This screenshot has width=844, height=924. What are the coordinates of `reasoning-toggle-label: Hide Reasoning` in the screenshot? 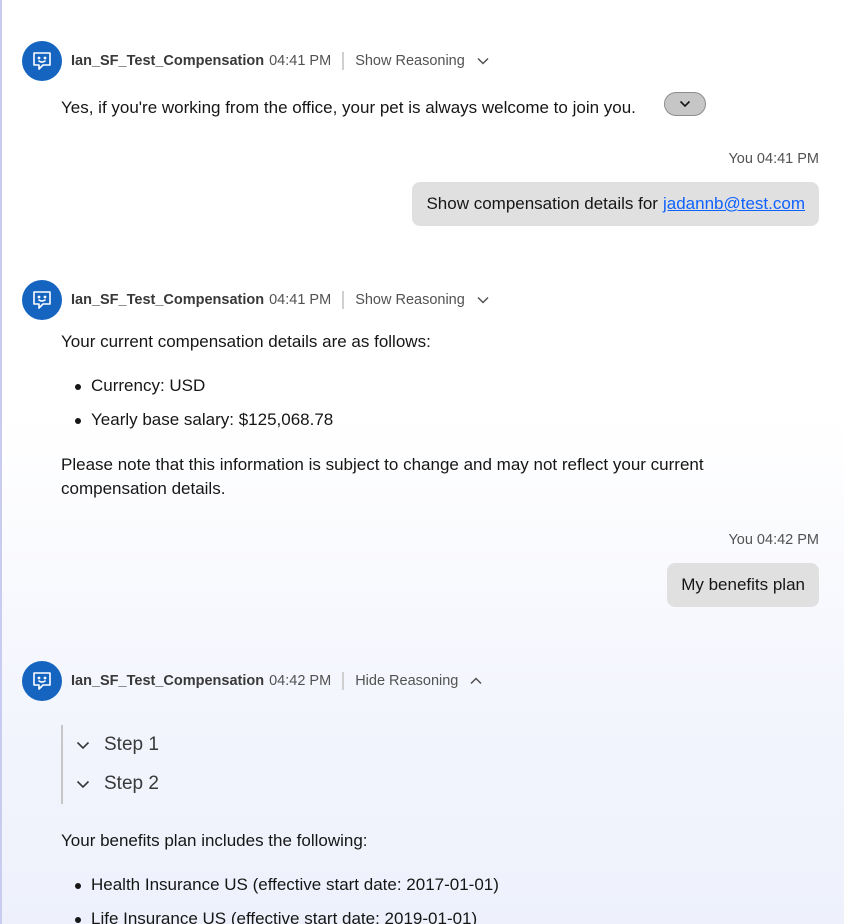 It's located at (407, 681).